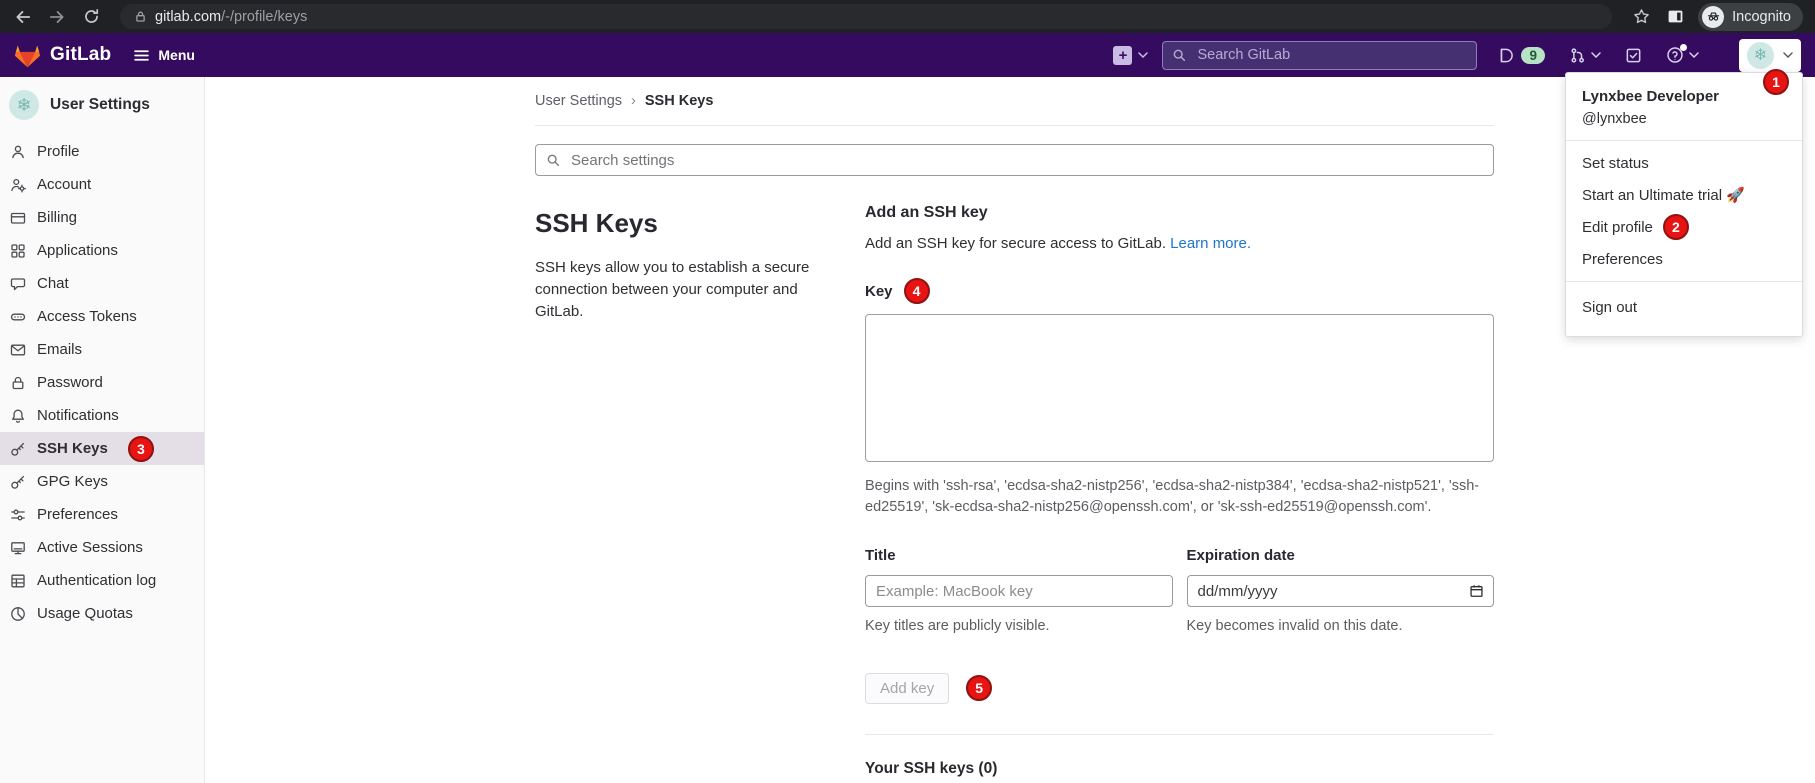  What do you see at coordinates (1476, 591) in the screenshot?
I see `calendar-icon` at bounding box center [1476, 591].